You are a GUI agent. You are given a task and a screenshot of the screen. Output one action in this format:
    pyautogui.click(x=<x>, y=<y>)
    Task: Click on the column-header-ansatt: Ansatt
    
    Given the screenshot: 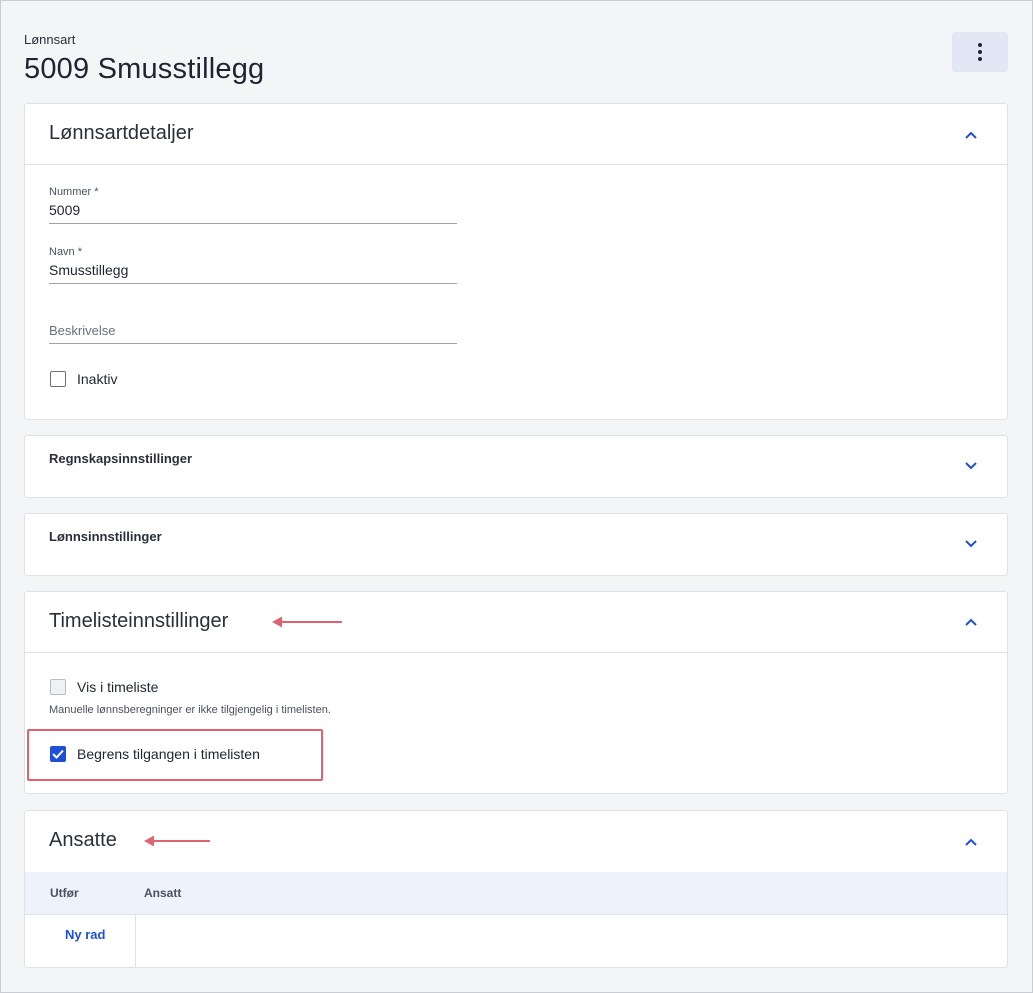 What is the action you would take?
    pyautogui.click(x=162, y=893)
    